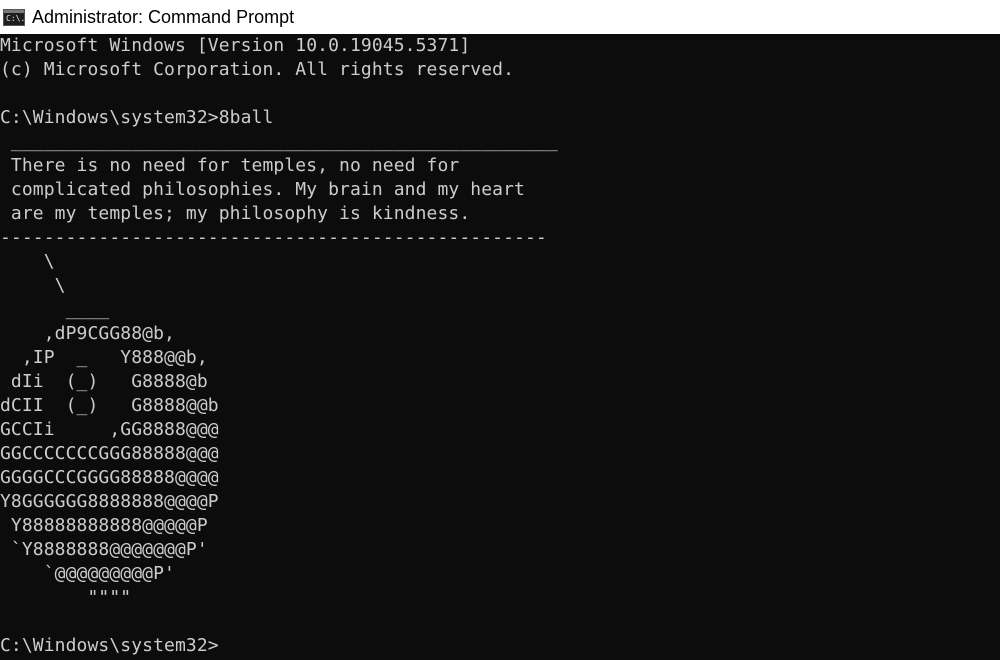  Describe the element at coordinates (87, 573) in the screenshot. I see `ascii-art-line-14: `@@@@@@@@@P'` at that location.